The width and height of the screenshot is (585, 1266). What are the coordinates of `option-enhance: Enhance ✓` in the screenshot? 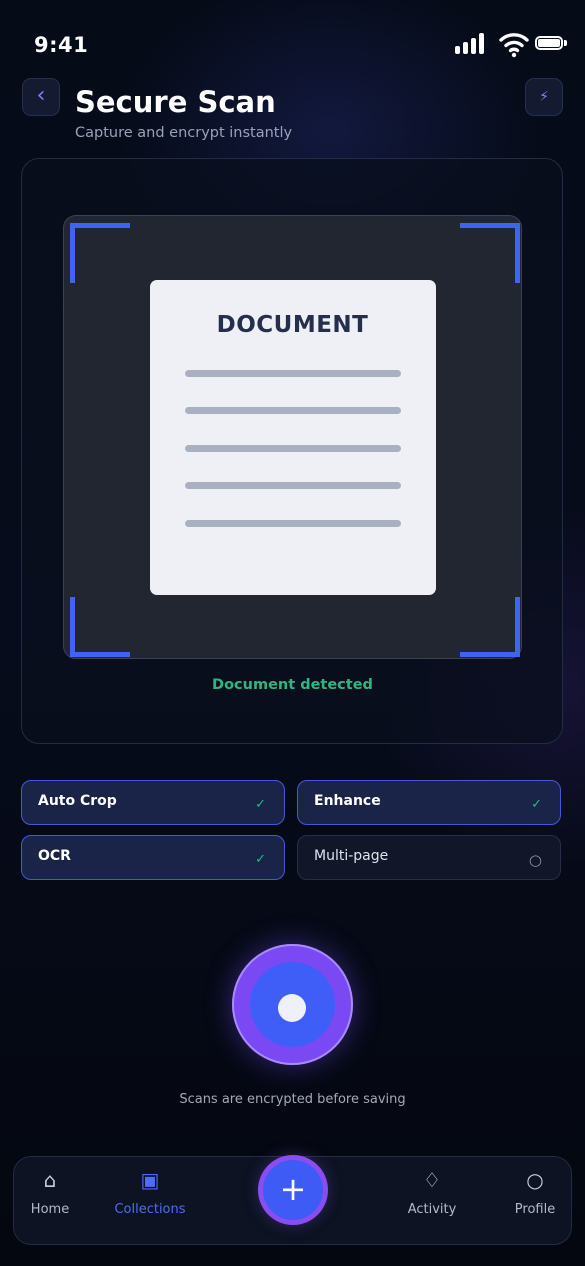 It's located at (429, 802).